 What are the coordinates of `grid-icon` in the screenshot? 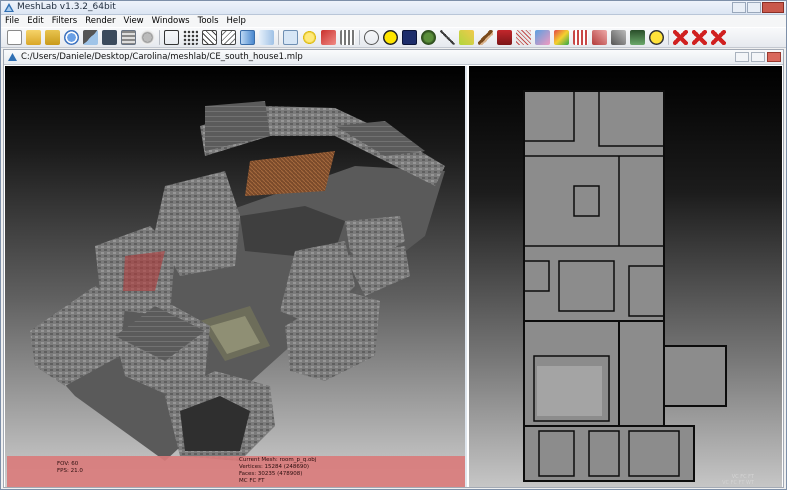 It's located at (580, 37).